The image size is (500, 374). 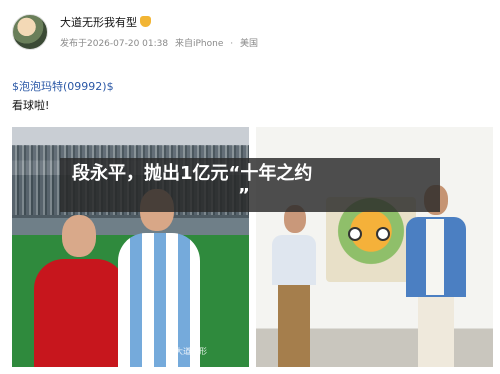 I want to click on username-text: 大道无形我有型, so click(x=98, y=22).